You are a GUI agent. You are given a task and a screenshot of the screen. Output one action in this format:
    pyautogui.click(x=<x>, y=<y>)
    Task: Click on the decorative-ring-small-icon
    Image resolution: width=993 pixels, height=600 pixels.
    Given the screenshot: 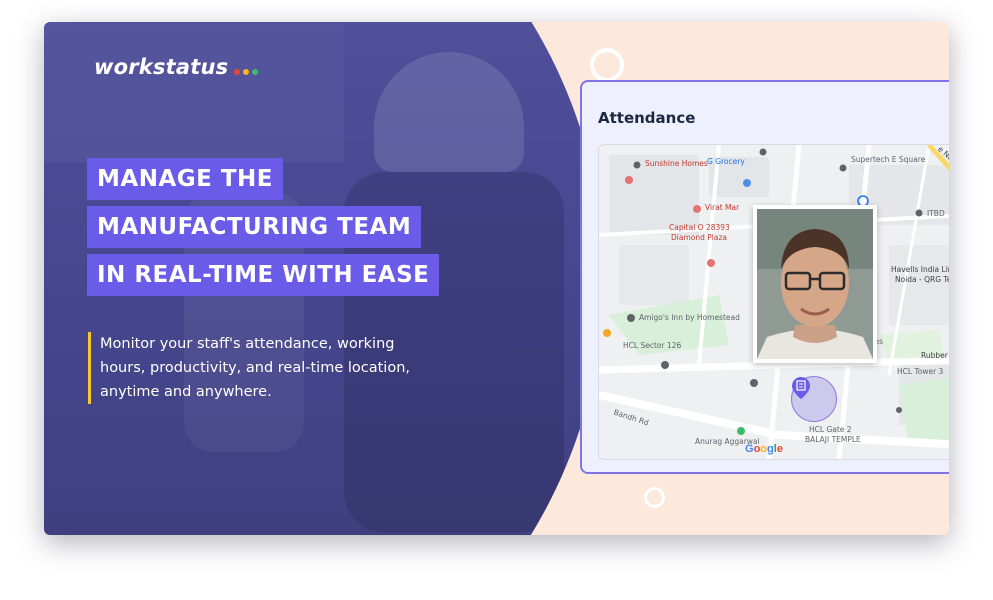 What is the action you would take?
    pyautogui.click(x=654, y=497)
    